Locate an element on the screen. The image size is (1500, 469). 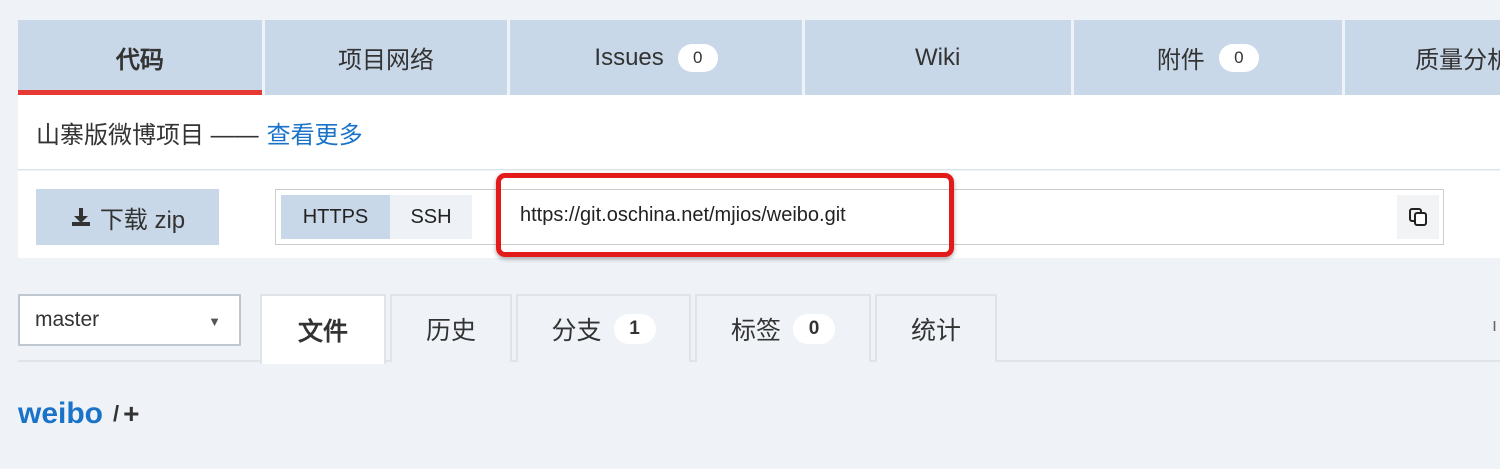
tab-files-label: 文件 is located at coordinates (322, 332).